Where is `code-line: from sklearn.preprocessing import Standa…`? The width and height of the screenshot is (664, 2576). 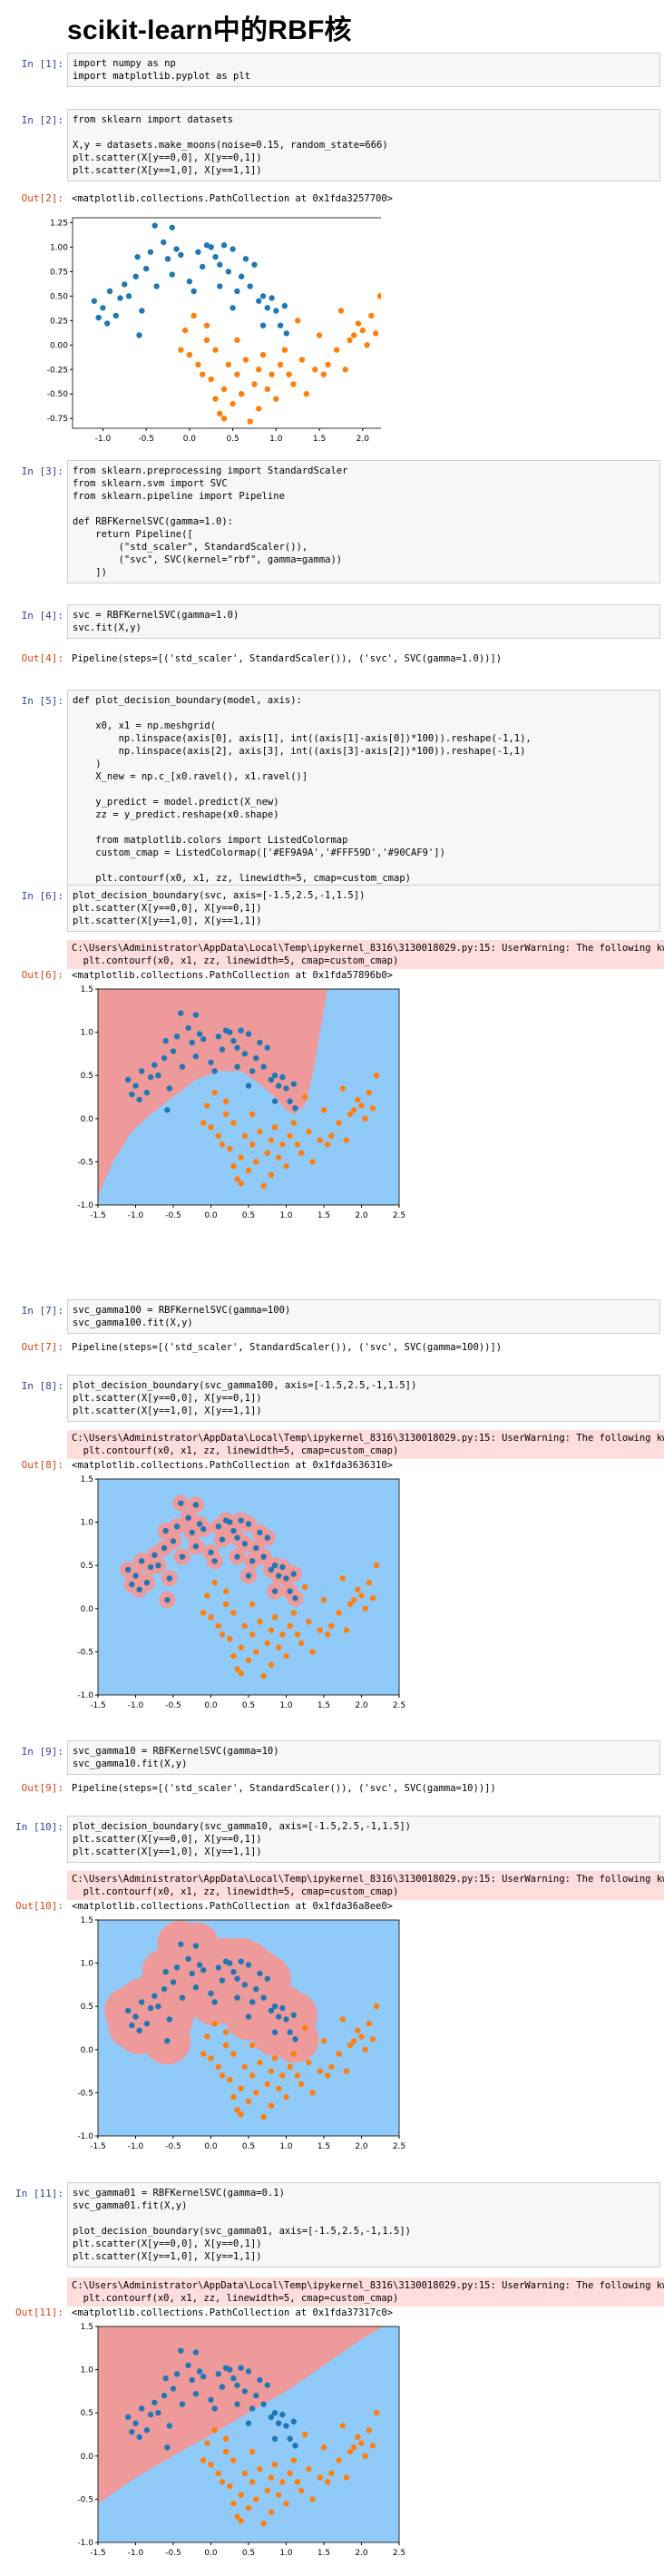 code-line: from sklearn.preprocessing import Standa… is located at coordinates (210, 470).